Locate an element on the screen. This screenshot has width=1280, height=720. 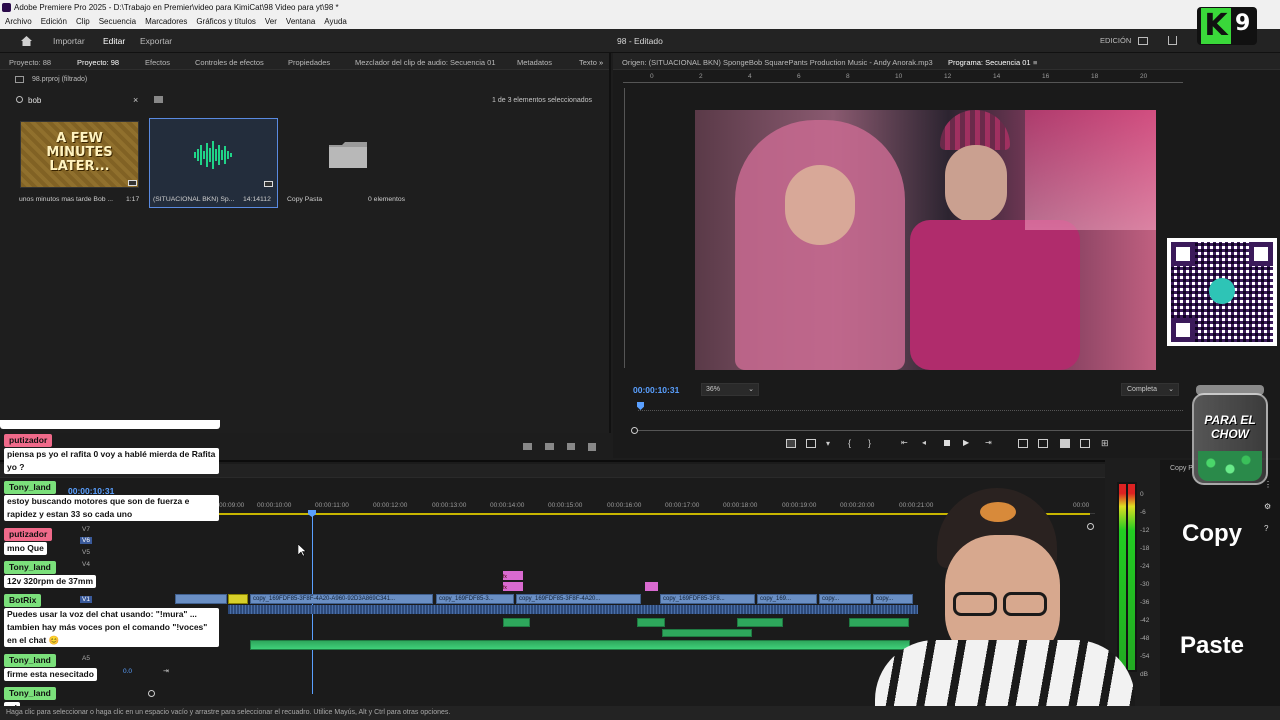
timeline-scroll-handle is located at coordinates (151, 693).